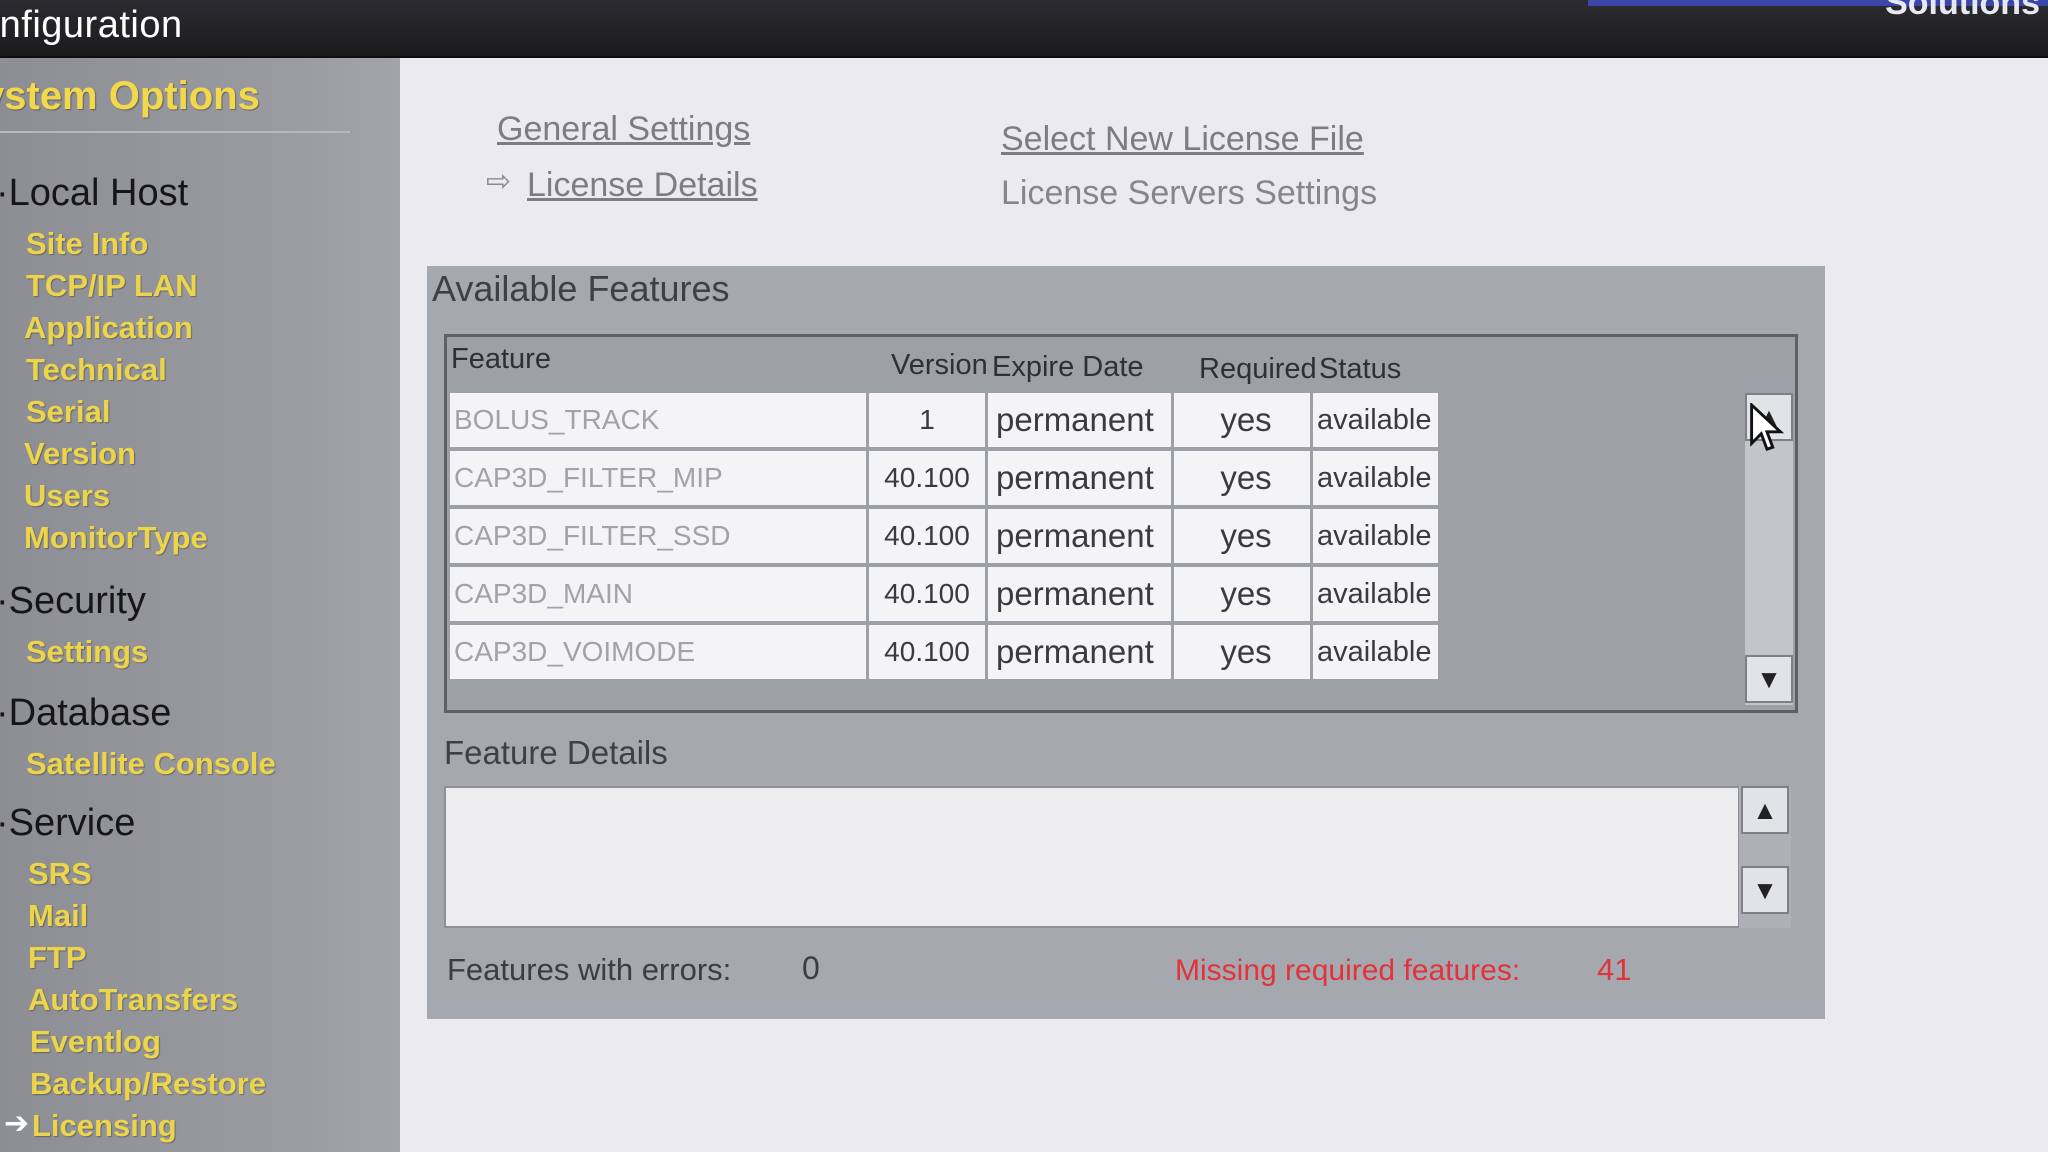 The height and width of the screenshot is (1152, 2048). What do you see at coordinates (501, 359) in the screenshot?
I see `col-feature: Feature` at bounding box center [501, 359].